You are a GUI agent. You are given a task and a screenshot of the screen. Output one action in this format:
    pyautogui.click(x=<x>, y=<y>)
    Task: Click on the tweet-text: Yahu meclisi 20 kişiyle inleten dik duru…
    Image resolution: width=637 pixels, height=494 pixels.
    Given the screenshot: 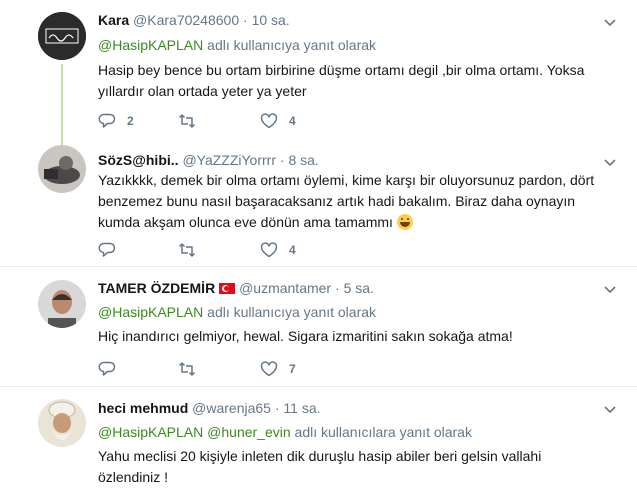 What is the action you would take?
    pyautogui.click(x=320, y=466)
    